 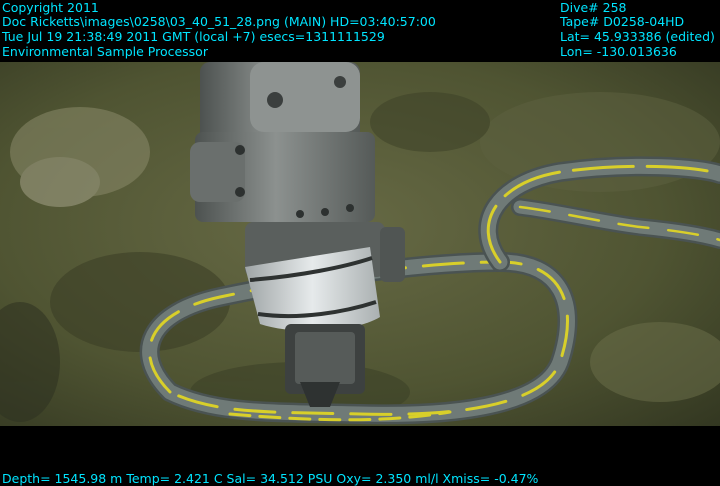 I want to click on longitude-text: Lon= -130.013636, so click(x=618, y=51).